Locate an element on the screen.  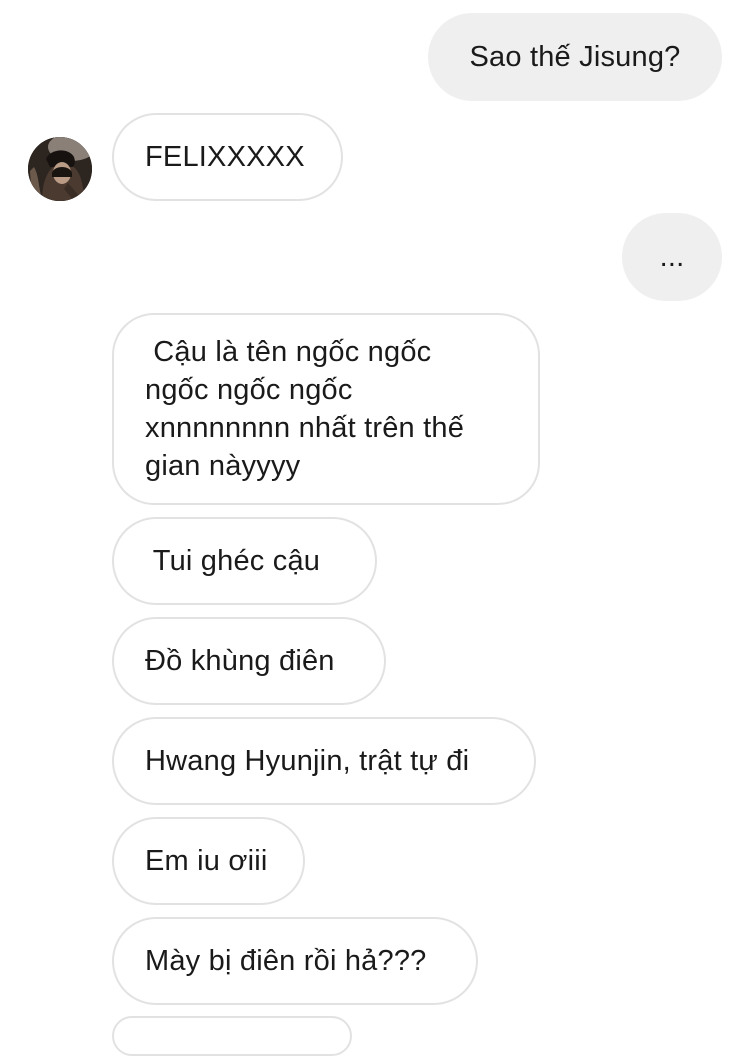
incoming-message-partial is located at coordinates (232, 1036).